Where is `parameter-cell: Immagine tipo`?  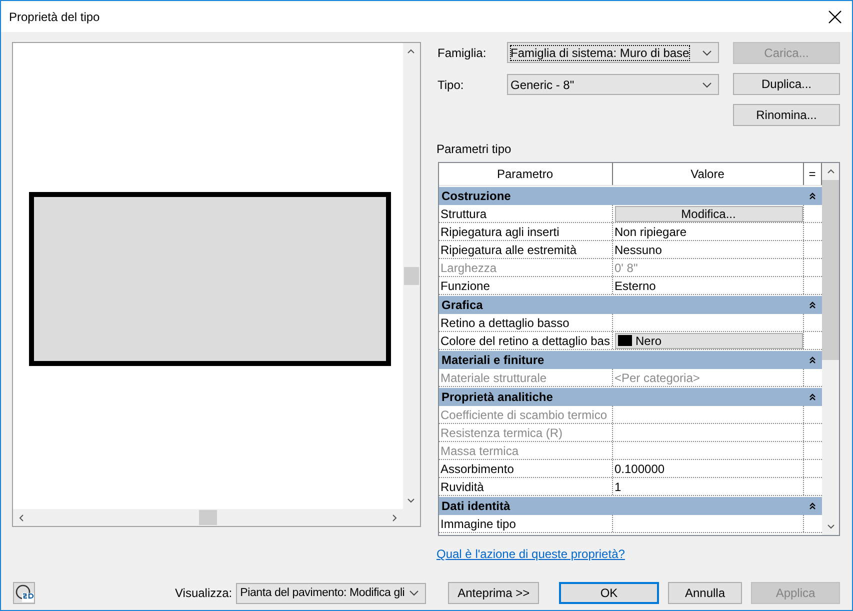 parameter-cell: Immagine tipo is located at coordinates (525, 523).